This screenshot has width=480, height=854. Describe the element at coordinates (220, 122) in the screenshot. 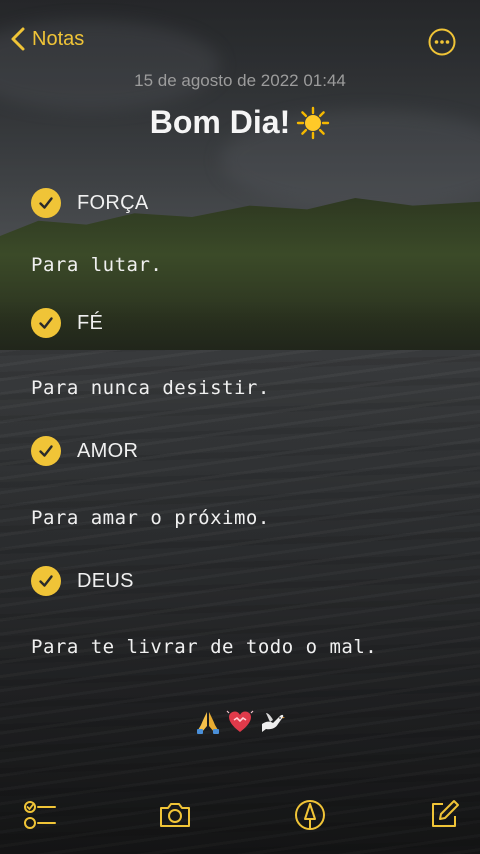

I see `note-title-text: Bom Dia!` at that location.